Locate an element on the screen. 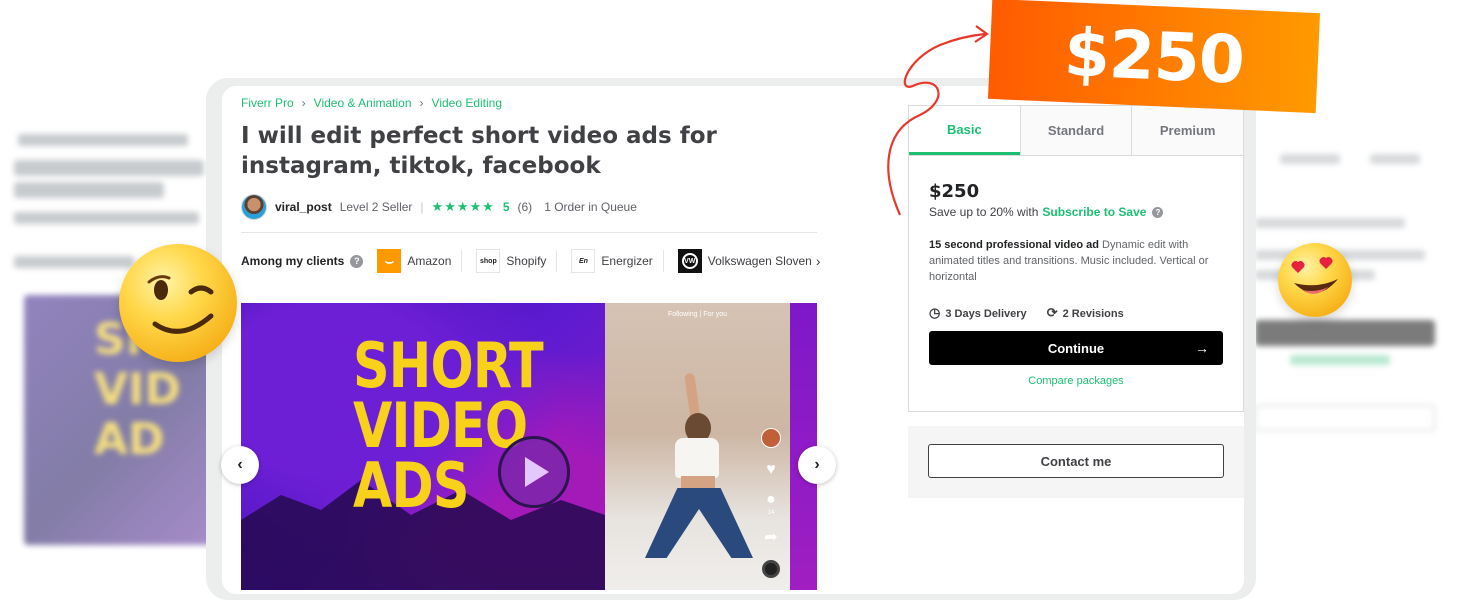  continue-button: Continue → is located at coordinates (1076, 348).